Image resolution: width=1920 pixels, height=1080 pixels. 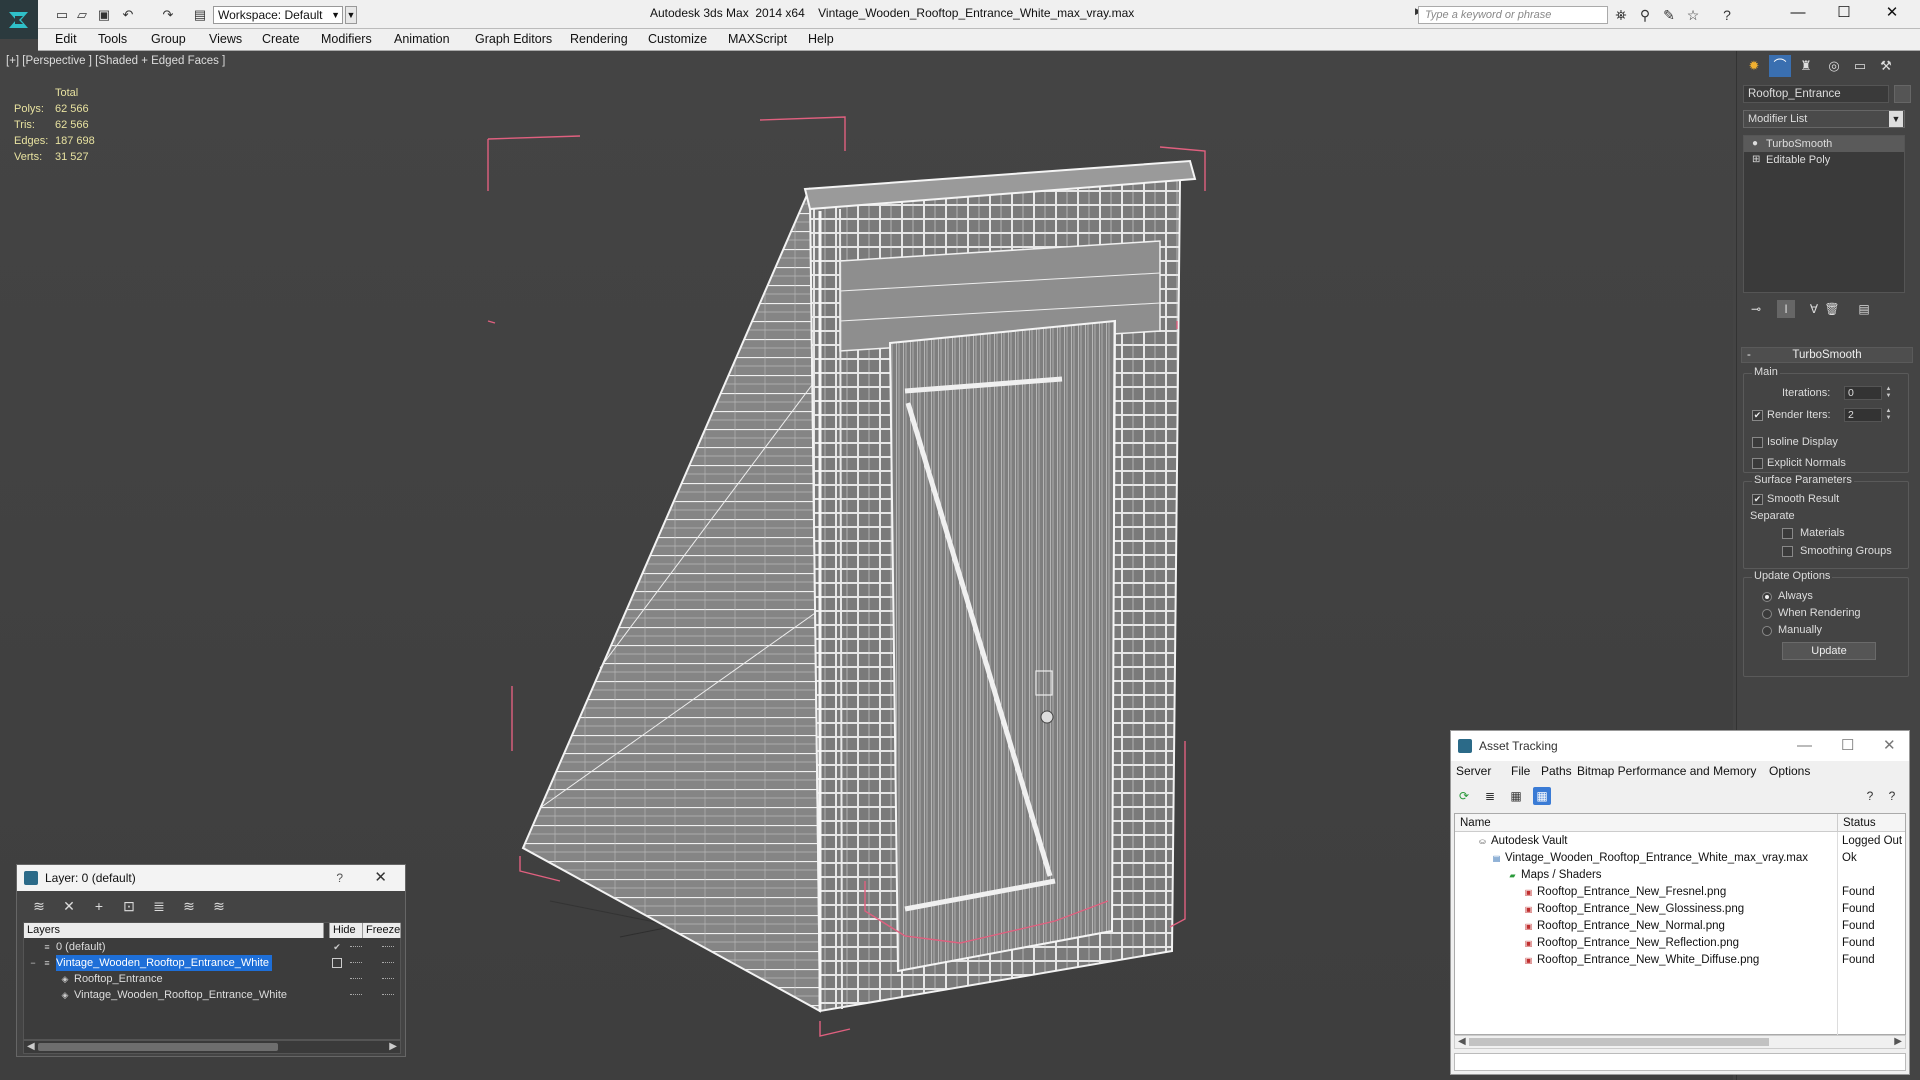 I want to click on menu-options: Options, so click(x=1789, y=771).